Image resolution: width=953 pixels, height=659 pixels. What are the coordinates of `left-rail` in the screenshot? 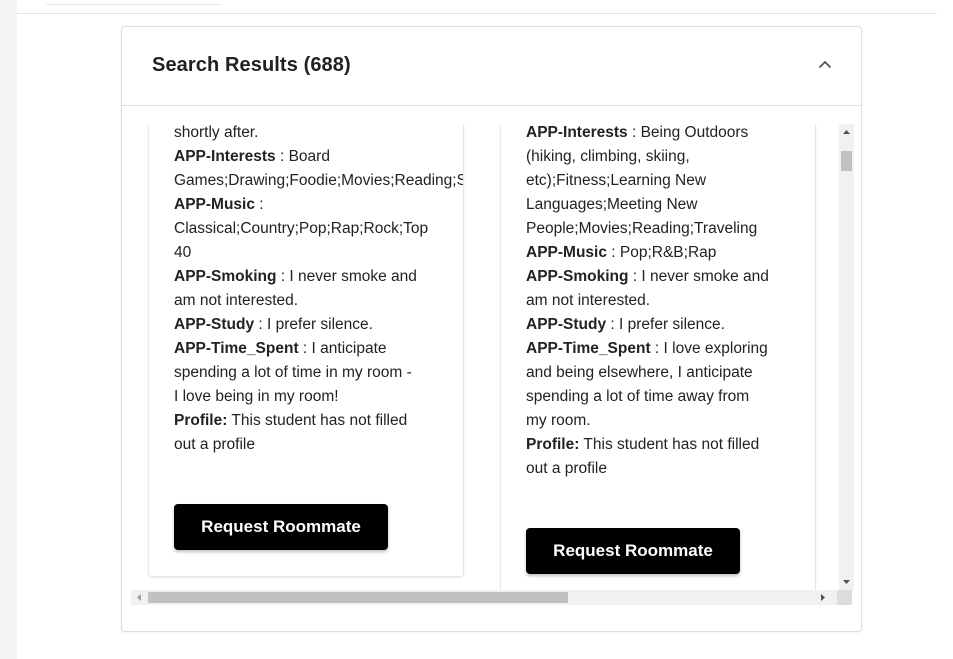 It's located at (8, 329).